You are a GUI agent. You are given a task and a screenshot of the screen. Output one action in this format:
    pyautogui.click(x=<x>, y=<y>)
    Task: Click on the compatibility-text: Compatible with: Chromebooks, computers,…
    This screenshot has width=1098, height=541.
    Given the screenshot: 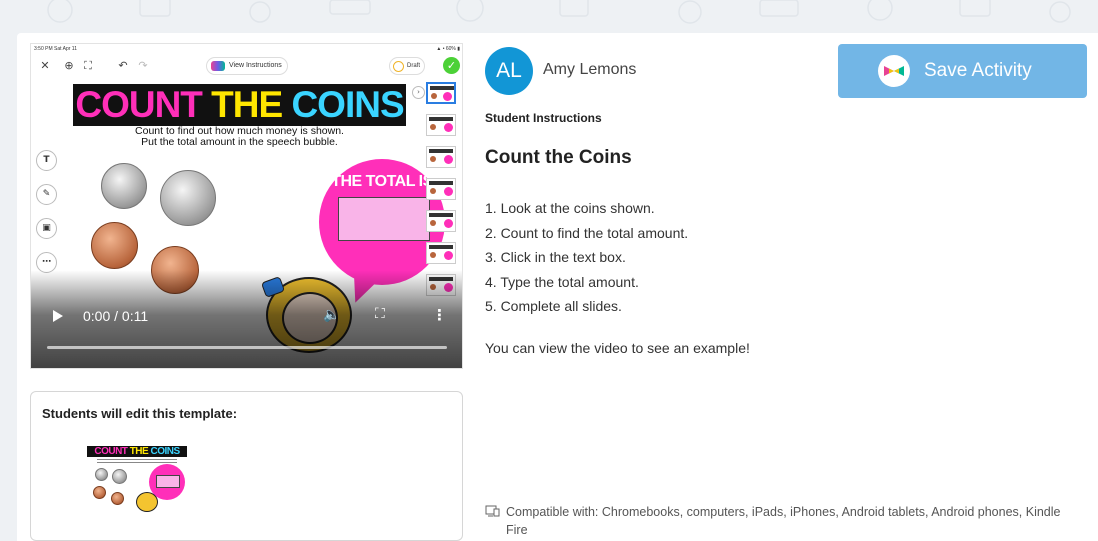 What is the action you would take?
    pyautogui.click(x=783, y=521)
    